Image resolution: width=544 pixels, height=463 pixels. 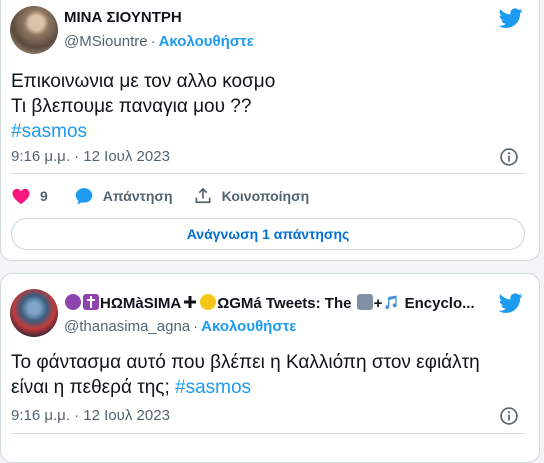 I want to click on reply-button: Απάντηση, so click(x=123, y=196).